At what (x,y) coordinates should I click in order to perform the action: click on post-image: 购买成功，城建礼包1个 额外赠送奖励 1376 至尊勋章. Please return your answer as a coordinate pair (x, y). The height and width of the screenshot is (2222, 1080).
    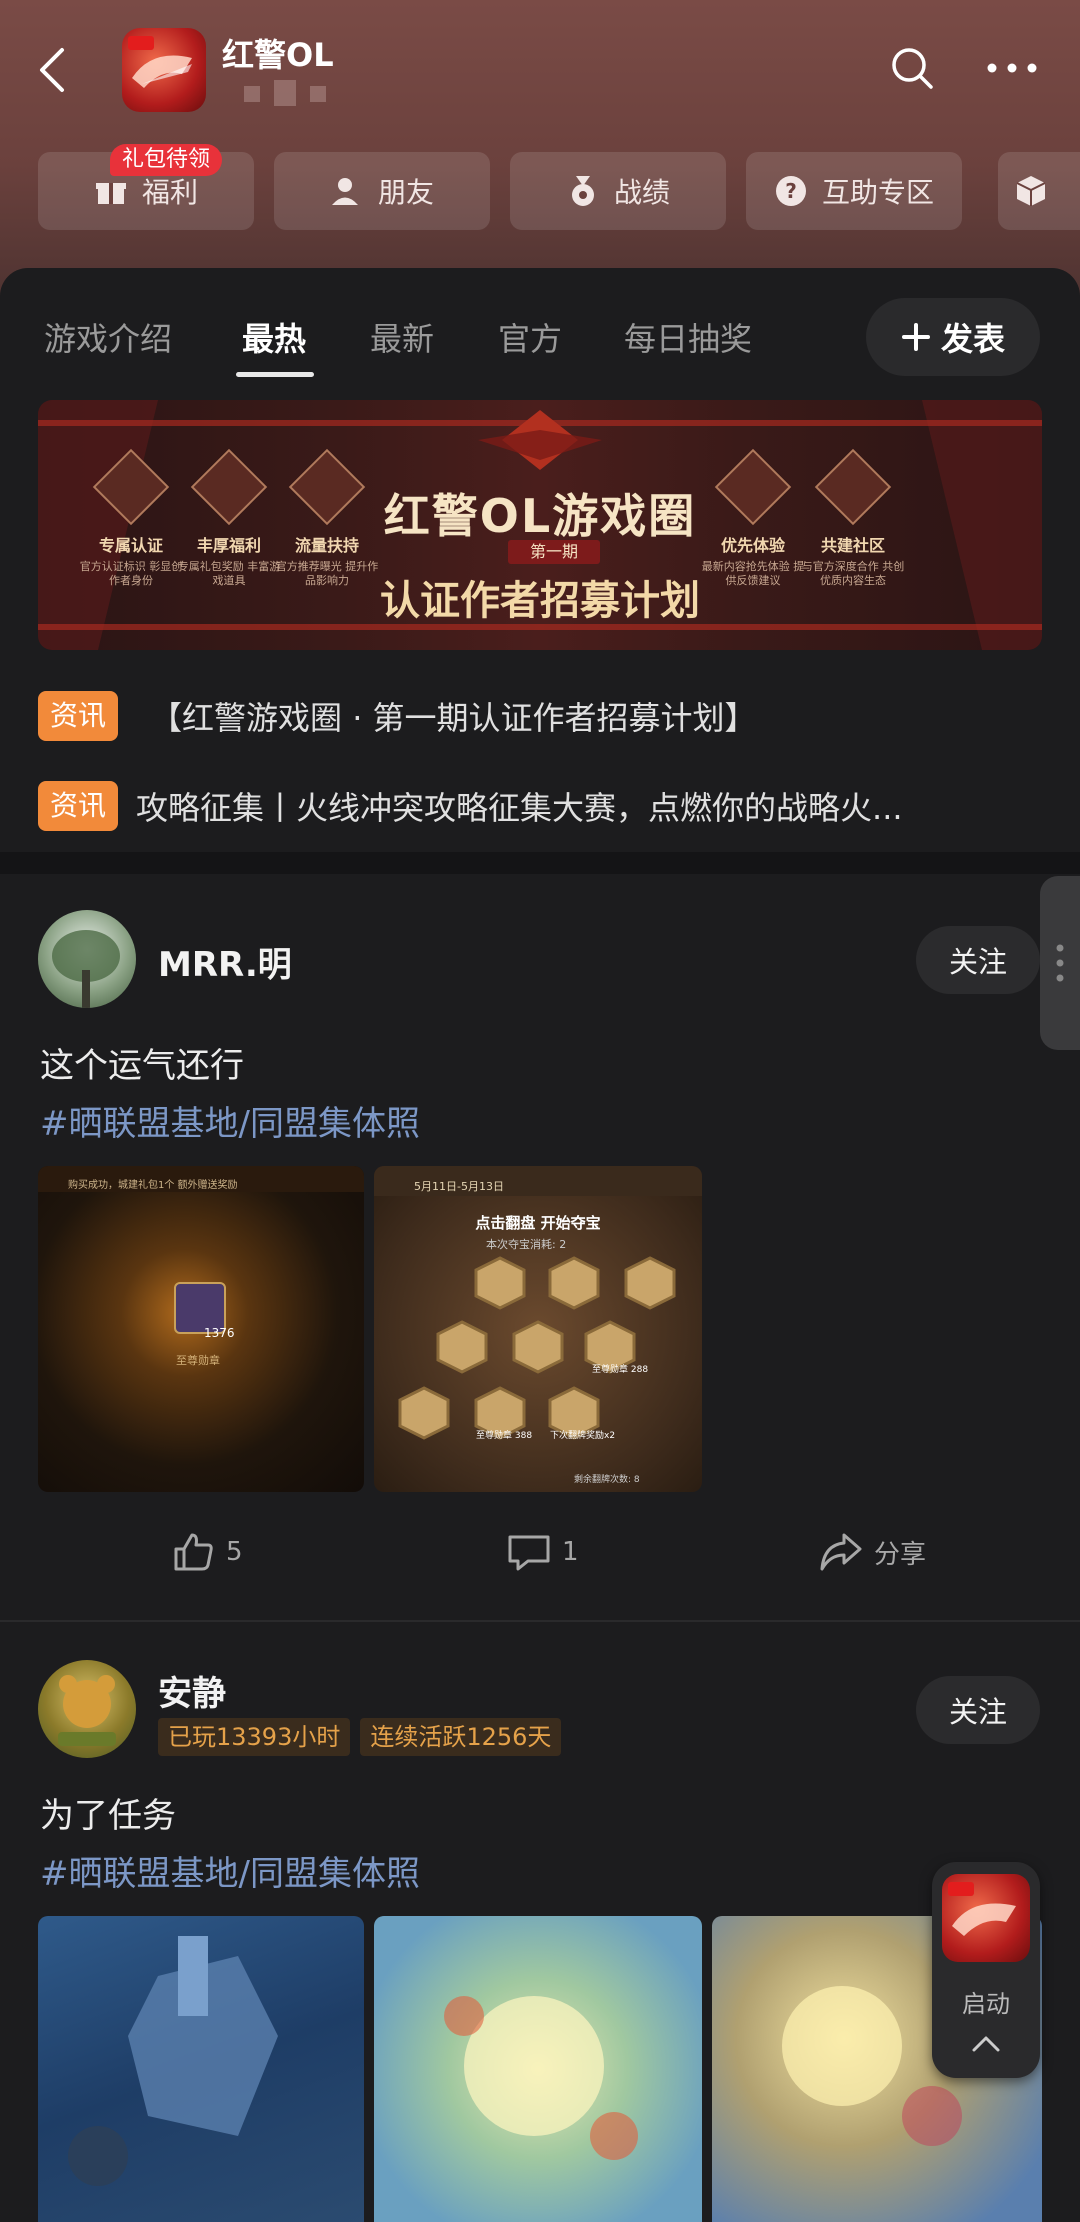
    Looking at the image, I should click on (201, 1329).